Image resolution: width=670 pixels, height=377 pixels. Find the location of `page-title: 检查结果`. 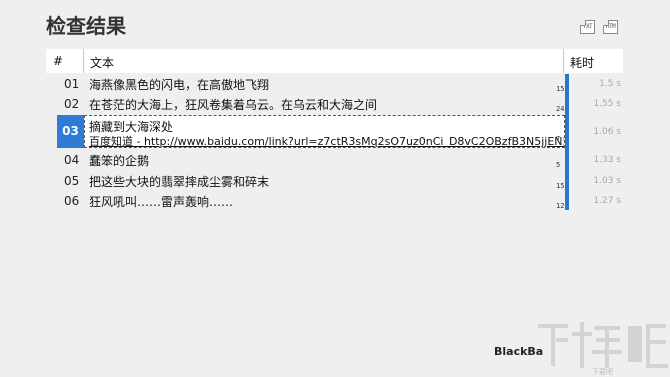

page-title: 检查结果 is located at coordinates (86, 26).